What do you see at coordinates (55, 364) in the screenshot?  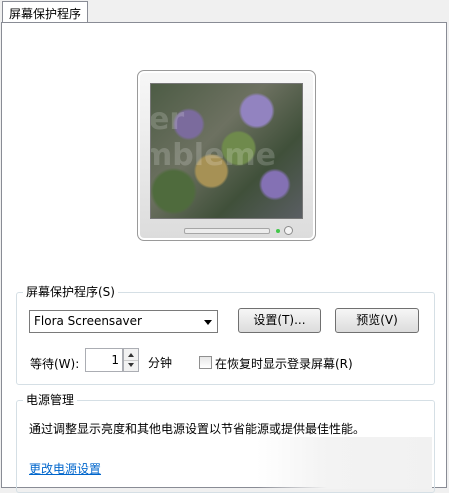 I see `wait-label: 等待(W):` at bounding box center [55, 364].